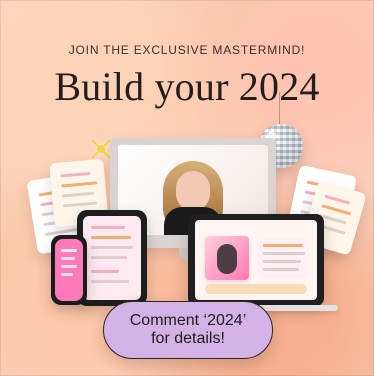 The image size is (374, 376). I want to click on disco-ball-wire, so click(279, 109).